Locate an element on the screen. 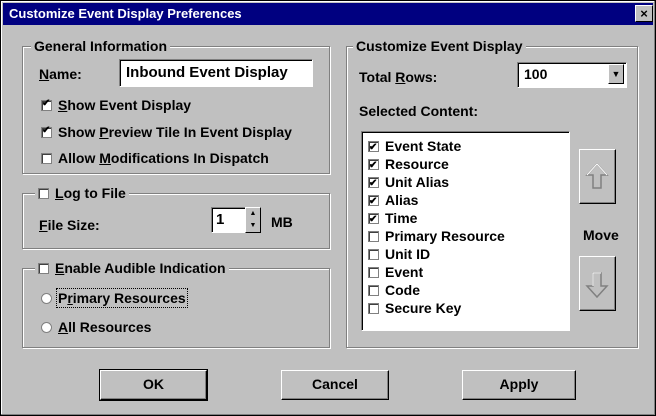 This screenshot has height=416, width=656. customize-event-display-legend: Customize Event Display is located at coordinates (439, 46).